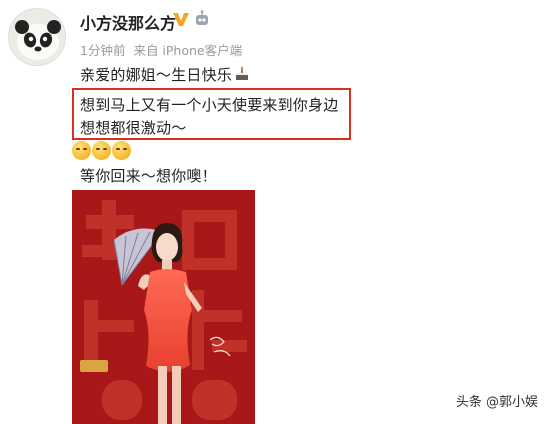  I want to click on post-meta: 1分钟前 来自 iPhone客户端, so click(163, 49).